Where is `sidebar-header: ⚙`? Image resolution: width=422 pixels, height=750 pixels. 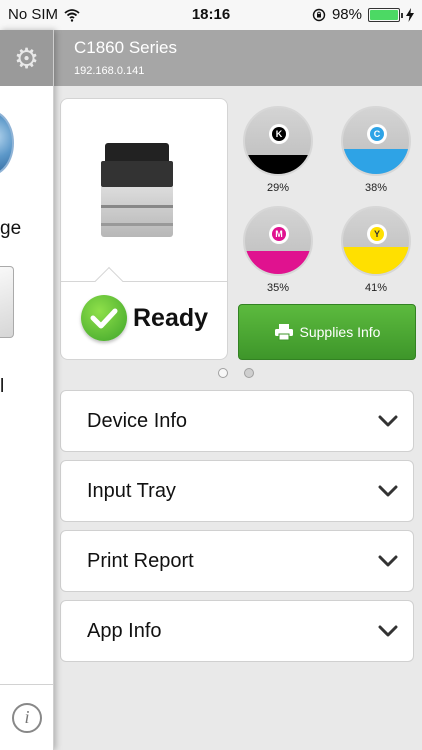 sidebar-header: ⚙ is located at coordinates (26, 58).